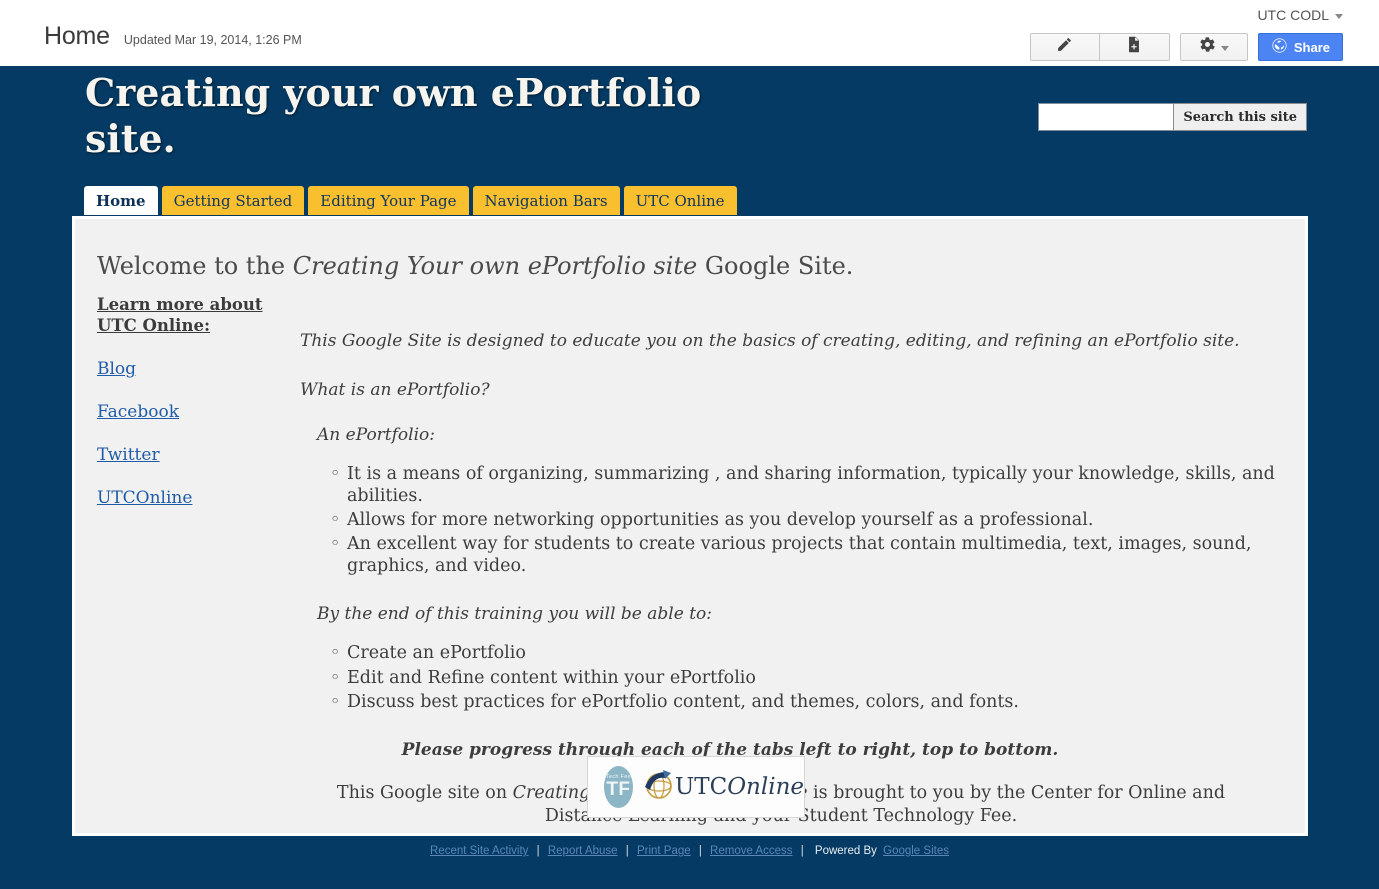 This screenshot has width=1379, height=889. What do you see at coordinates (701, 787) in the screenshot?
I see `utconline-utc-text: UTC` at bounding box center [701, 787].